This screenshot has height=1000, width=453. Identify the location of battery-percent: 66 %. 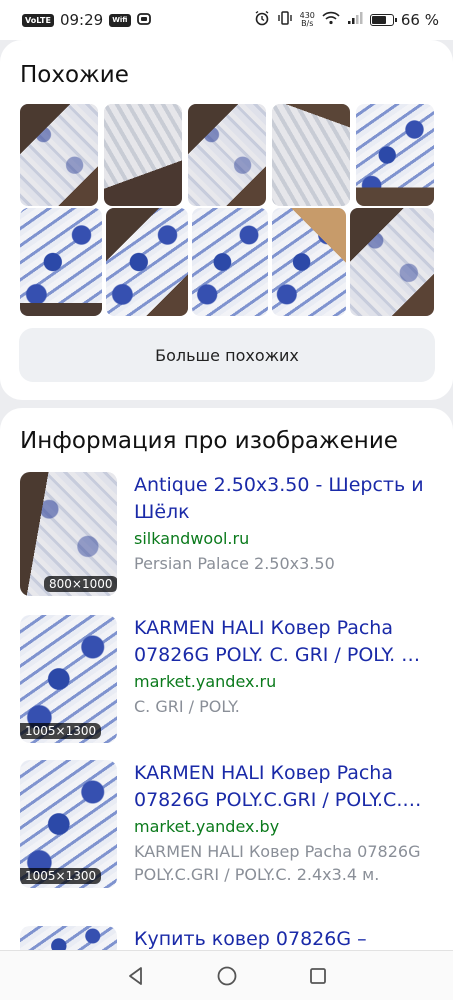
(419, 20).